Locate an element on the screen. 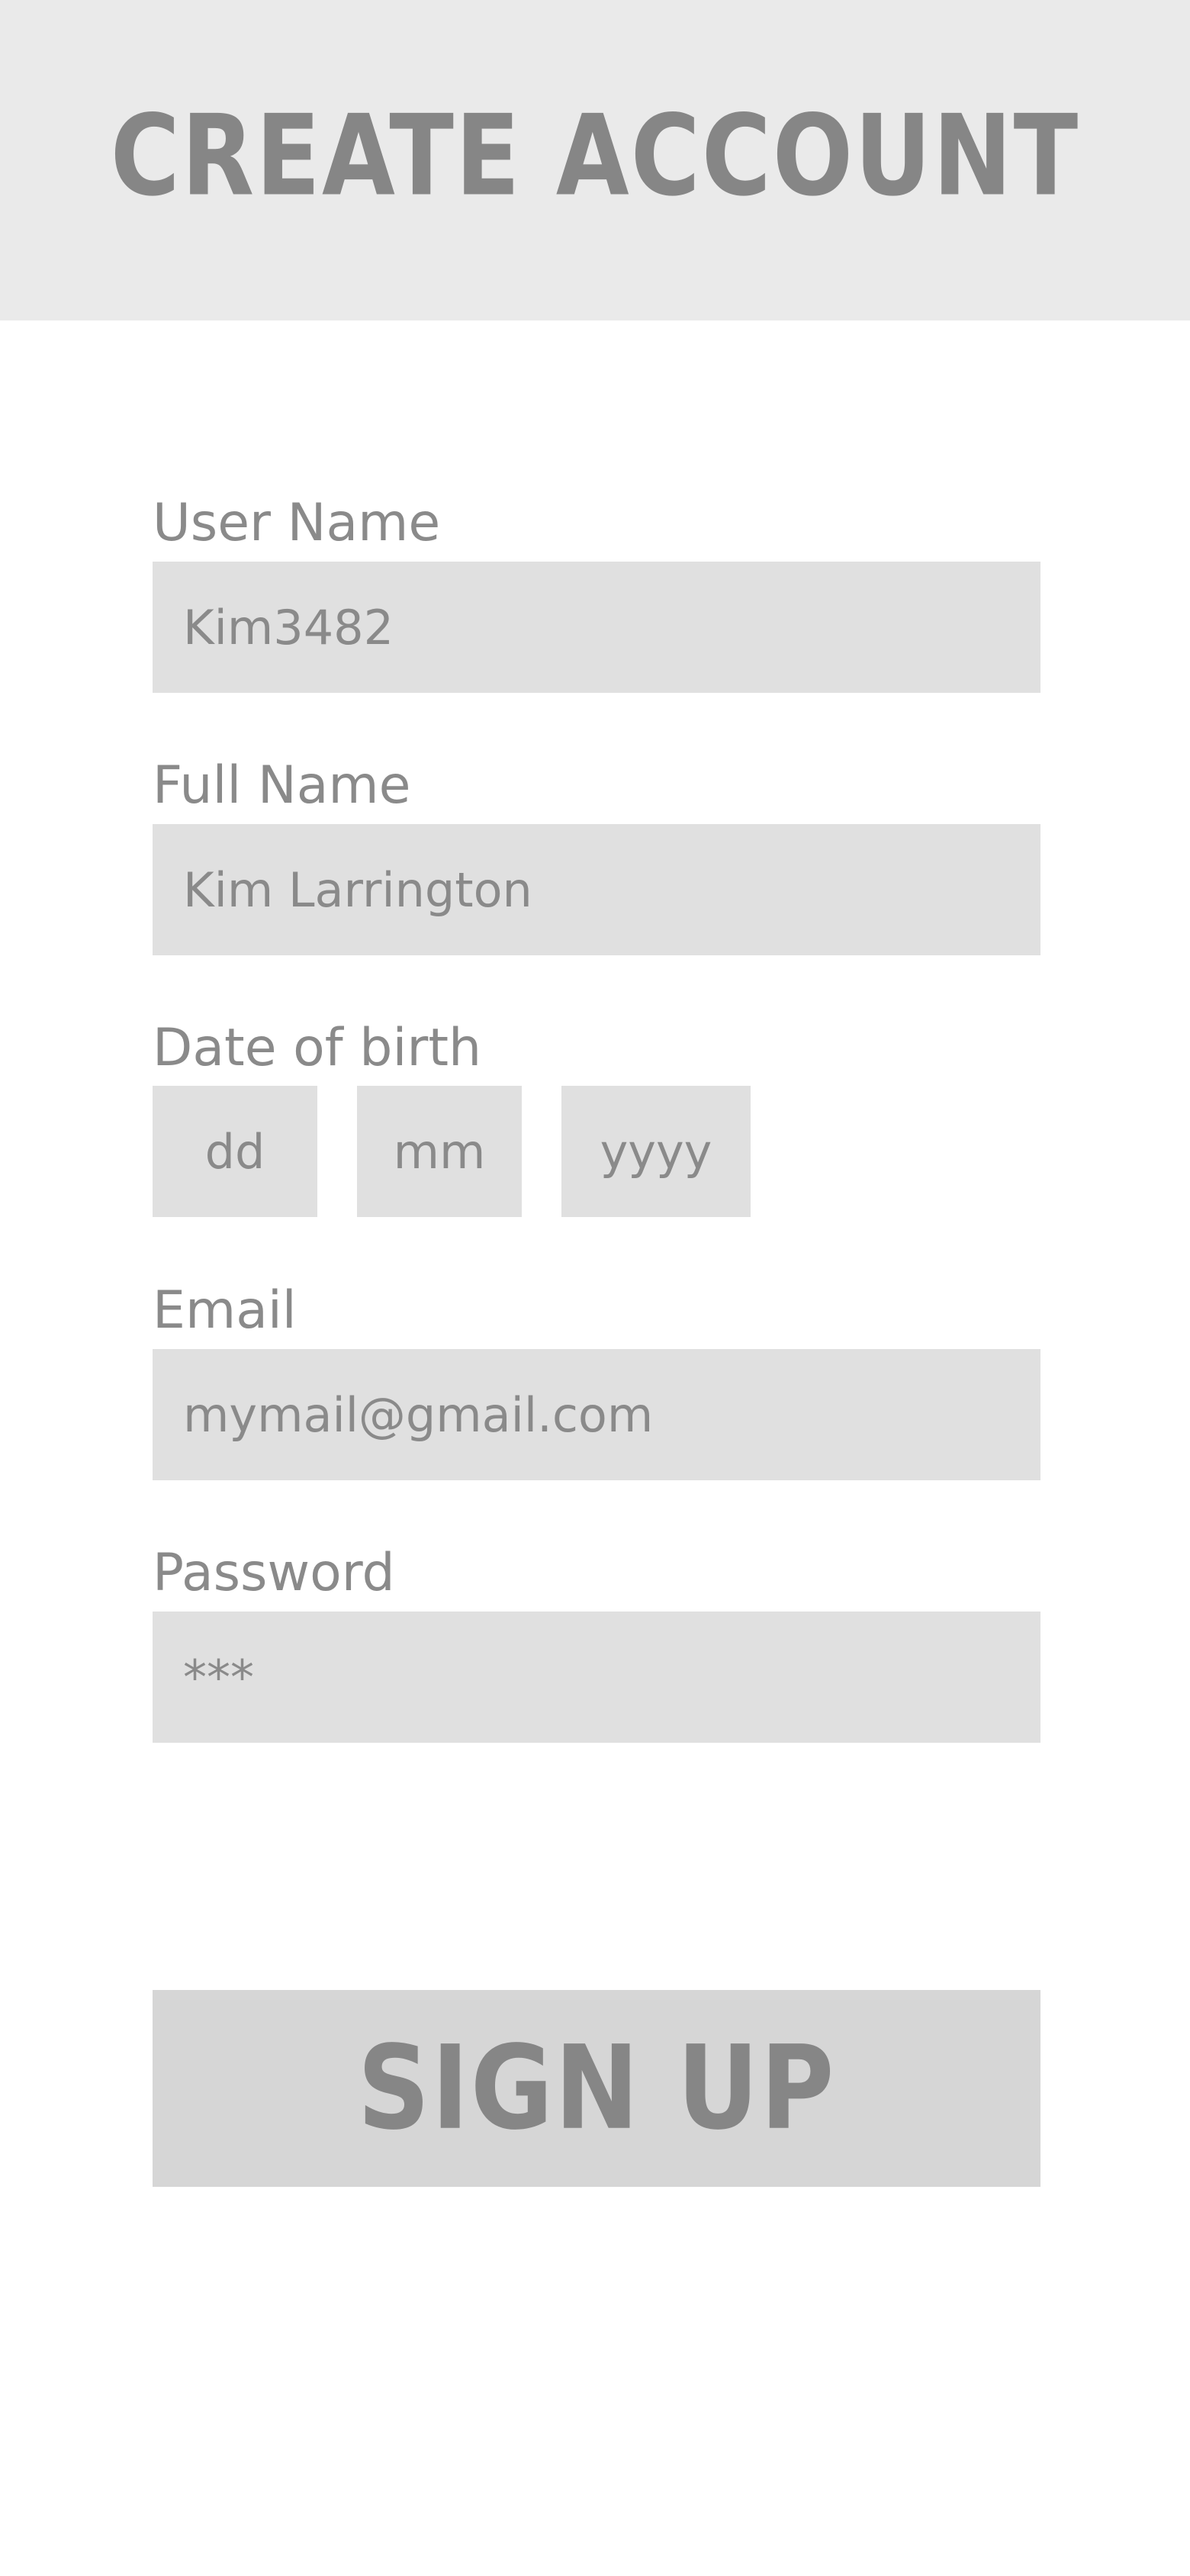 This screenshot has width=1190, height=2576. email-label: Email is located at coordinates (225, 1310).